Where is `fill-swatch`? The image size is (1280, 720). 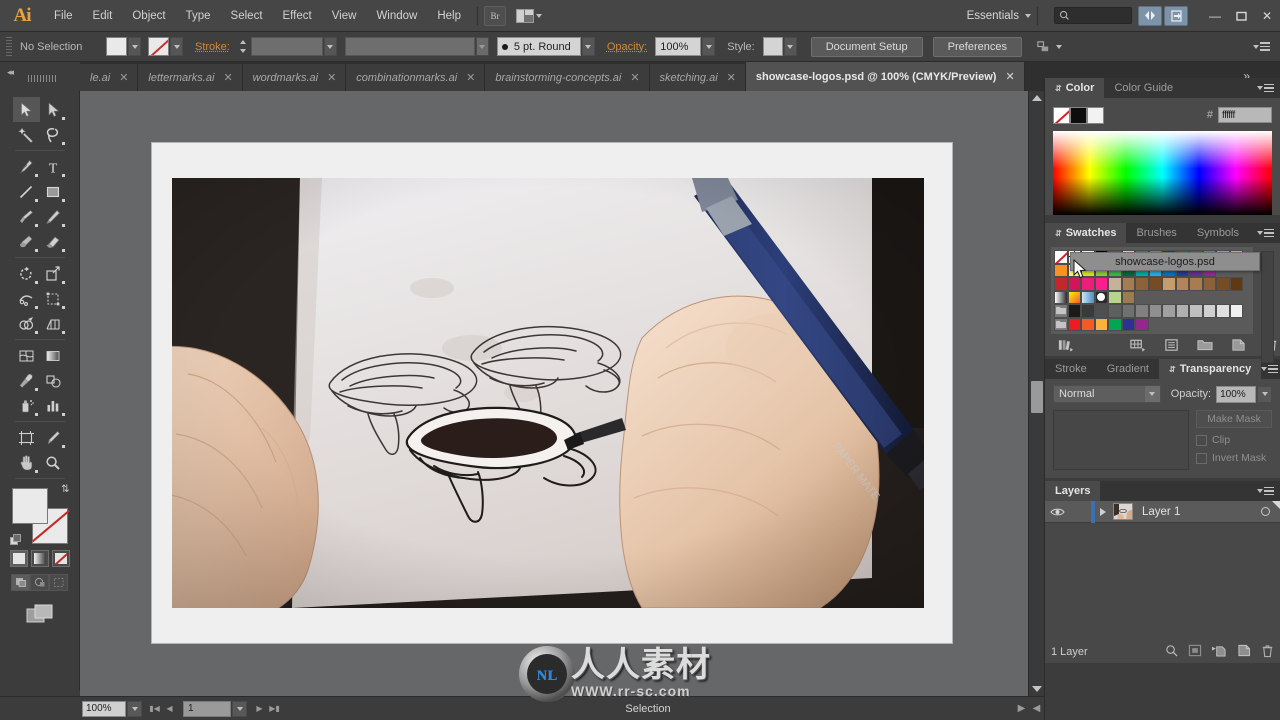
fill-swatch is located at coordinates (116, 46).